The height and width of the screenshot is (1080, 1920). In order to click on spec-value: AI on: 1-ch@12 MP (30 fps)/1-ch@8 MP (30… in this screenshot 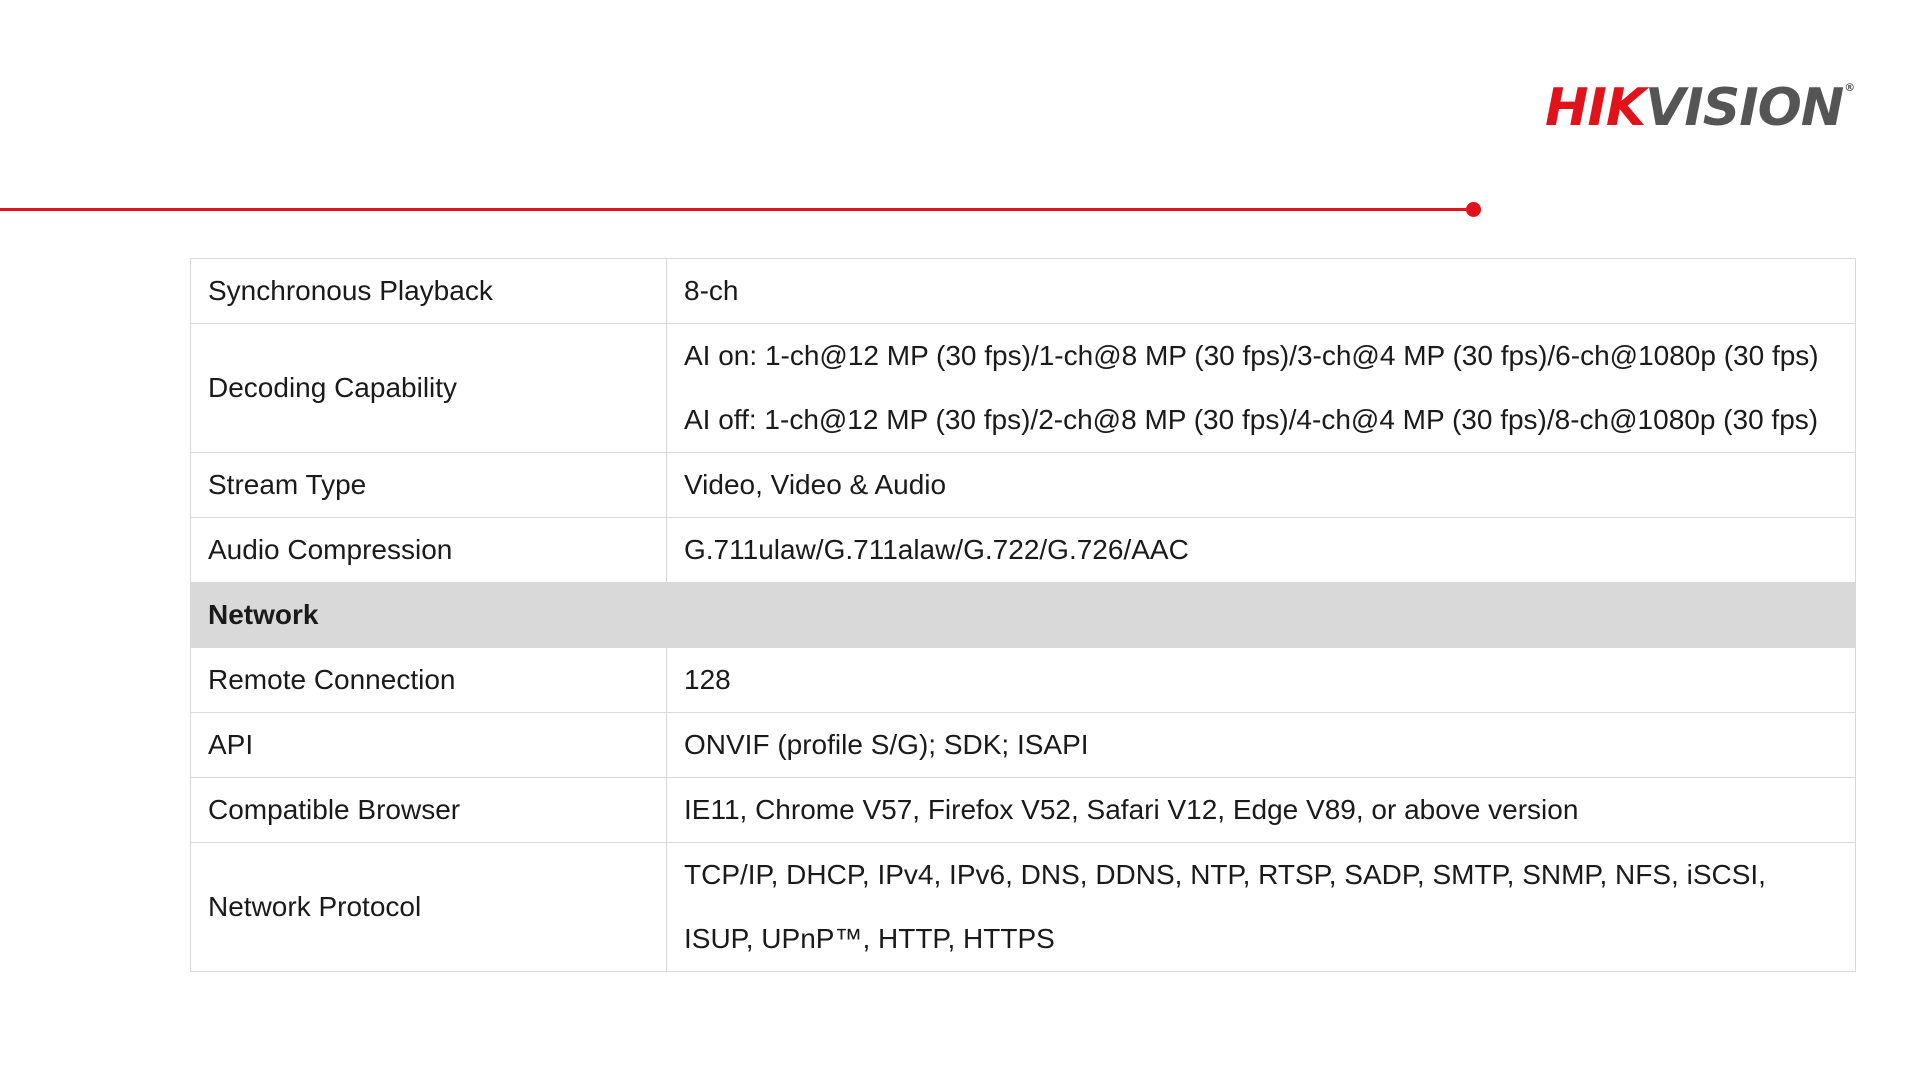, I will do `click(1261, 388)`.